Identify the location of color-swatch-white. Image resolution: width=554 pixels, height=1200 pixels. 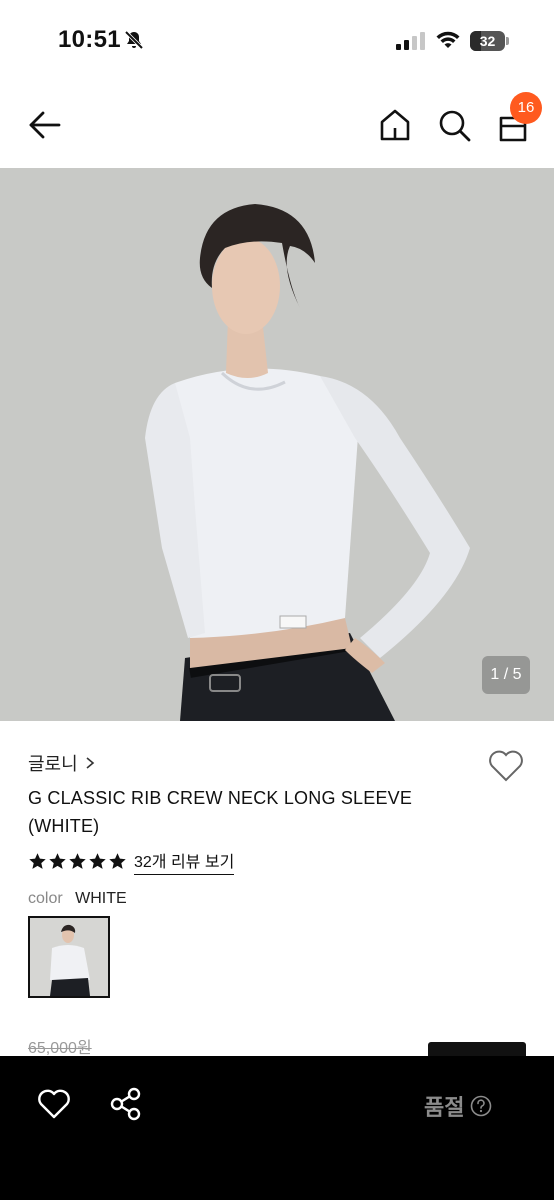
(69, 957).